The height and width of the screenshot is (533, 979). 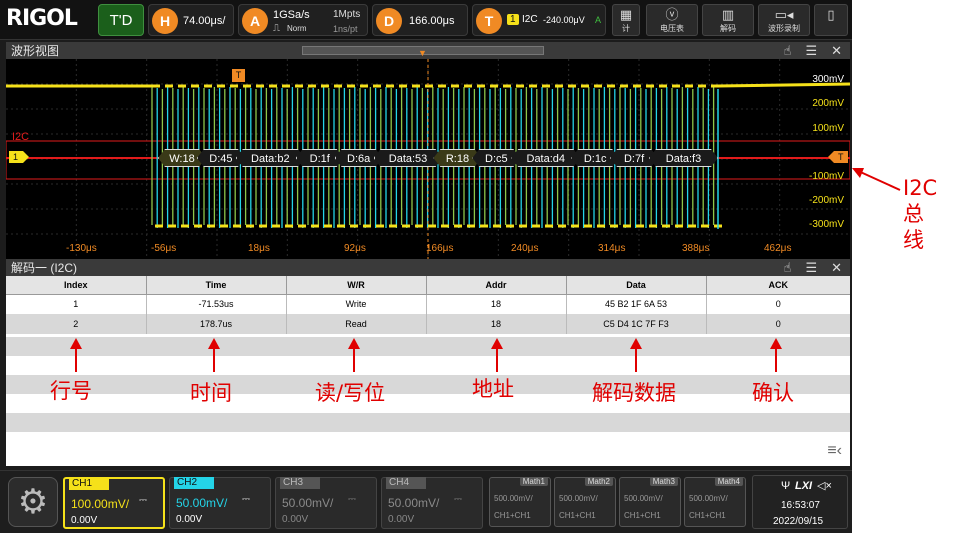 What do you see at coordinates (211, 393) in the screenshot?
I see `annotation-time: 时间` at bounding box center [211, 393].